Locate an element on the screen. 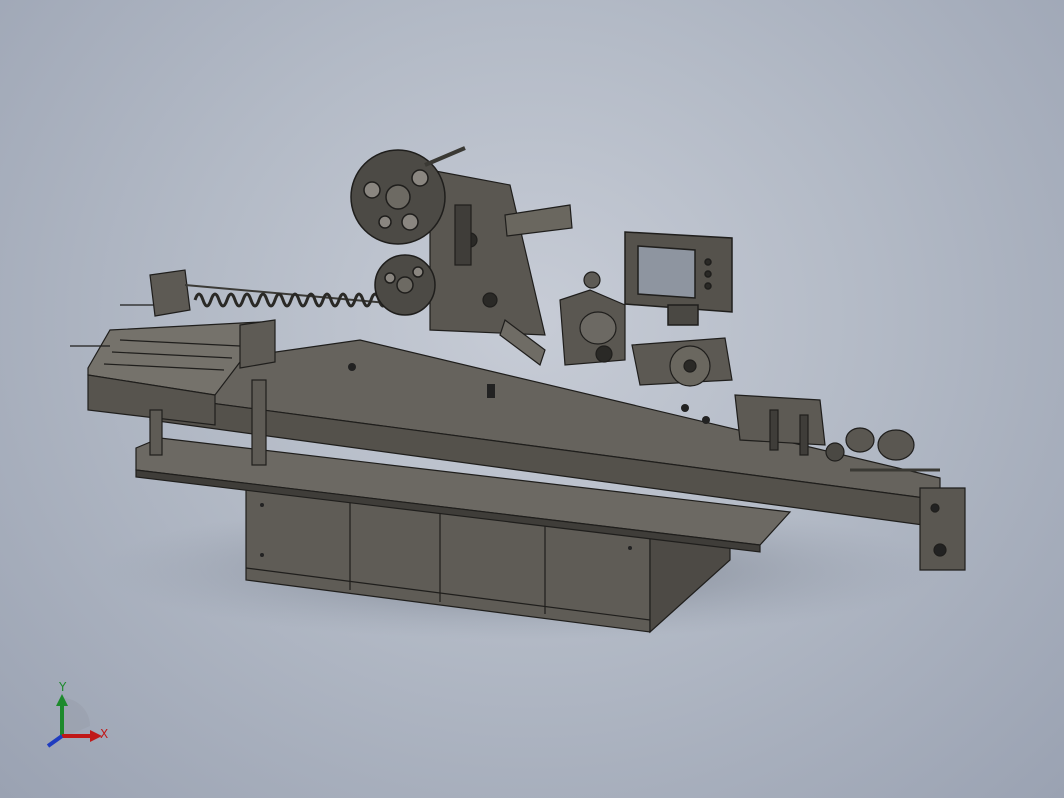 The image size is (1064, 798). drive-motor-unit is located at coordinates (592, 318).